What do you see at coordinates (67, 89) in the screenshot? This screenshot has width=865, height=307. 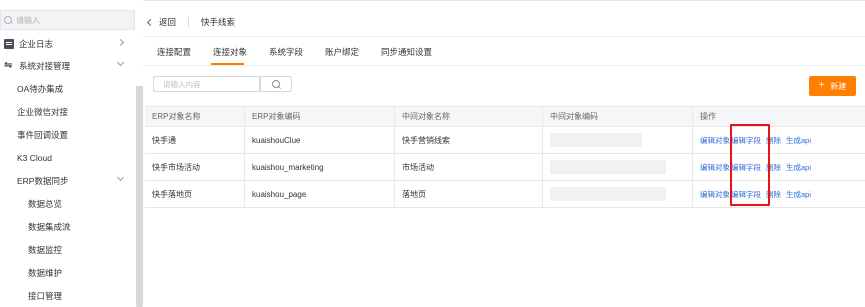 I see `sidebar-item-oa: OA待办集成` at bounding box center [67, 89].